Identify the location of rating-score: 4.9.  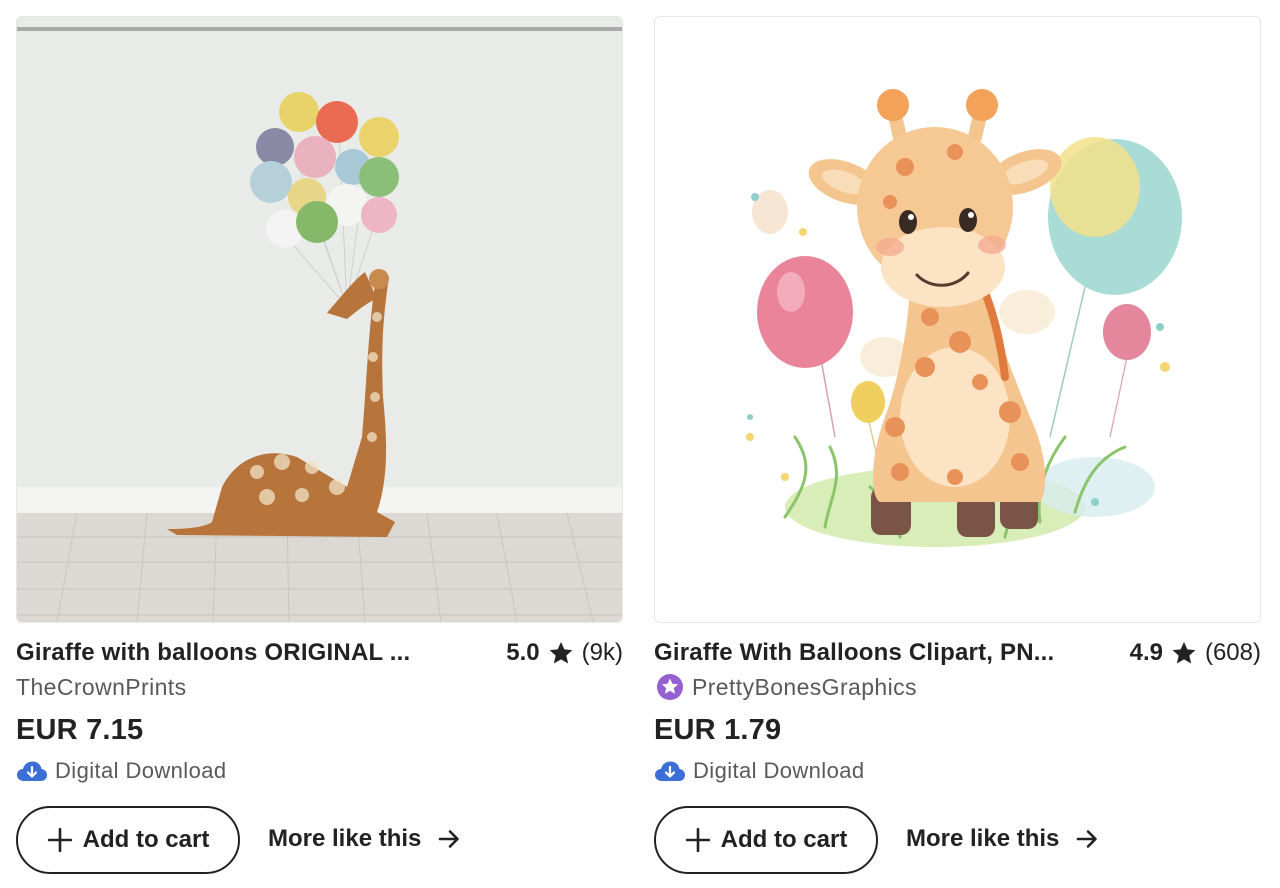
(1146, 652).